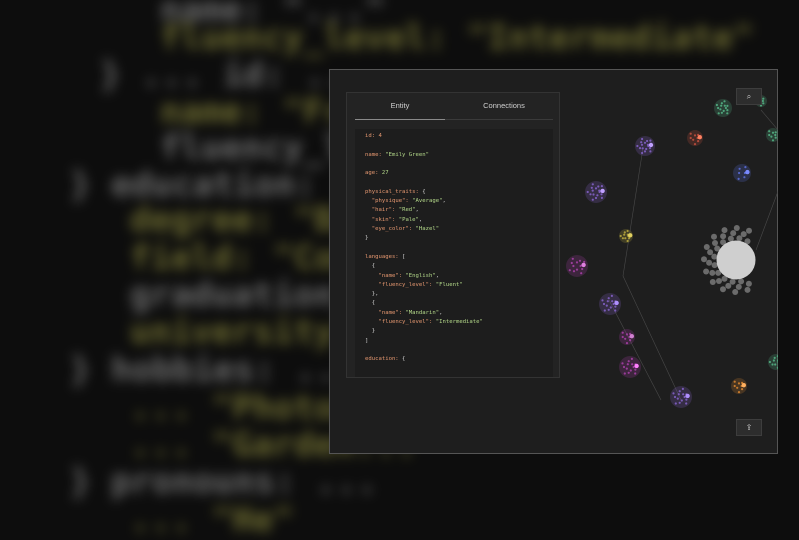 Image resolution: width=799 pixels, height=540 pixels. I want to click on tab-entity: Entity, so click(400, 110).